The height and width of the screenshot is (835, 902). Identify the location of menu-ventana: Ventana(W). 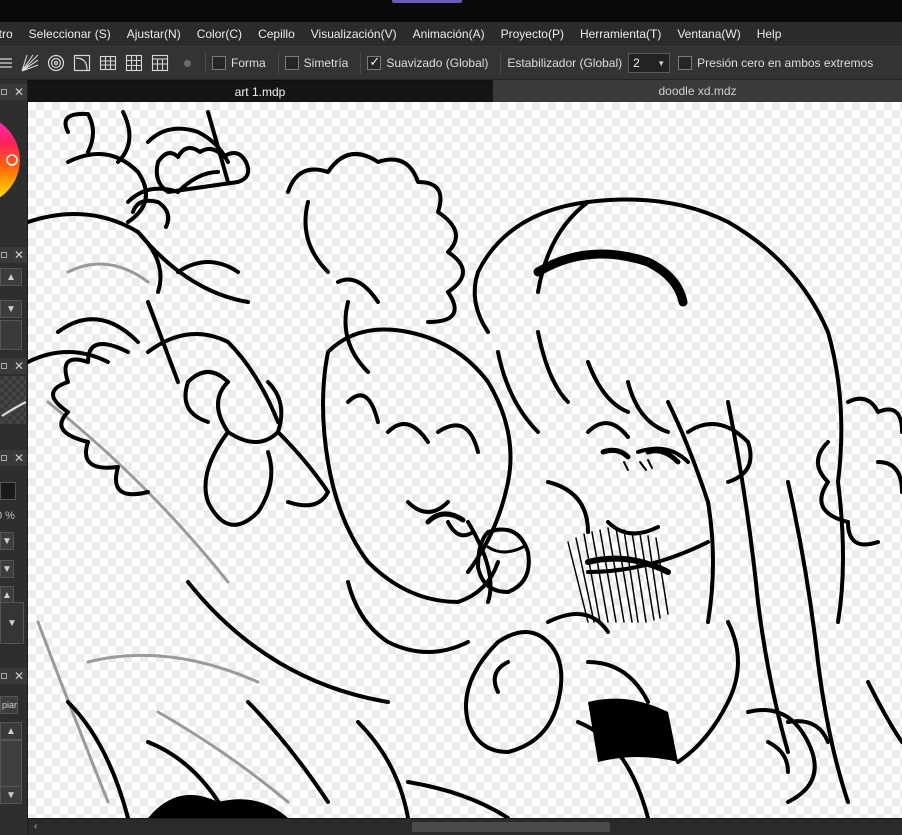
(708, 34).